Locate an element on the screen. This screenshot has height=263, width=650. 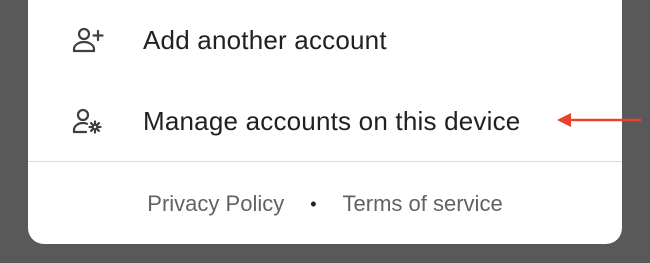
menu-divider is located at coordinates (325, 161).